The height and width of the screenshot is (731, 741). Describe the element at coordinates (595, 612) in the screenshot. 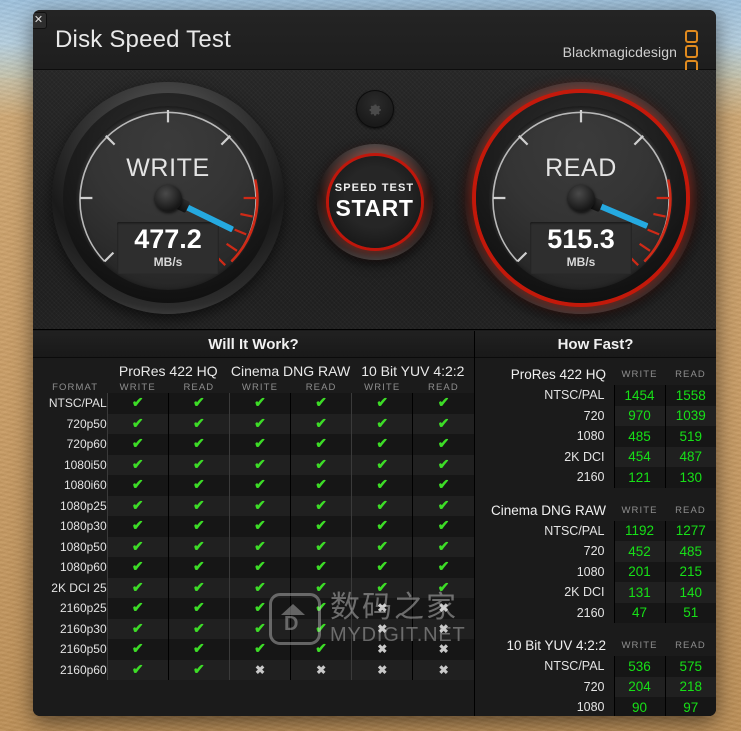

I see `table-row: 2160 47 51` at that location.